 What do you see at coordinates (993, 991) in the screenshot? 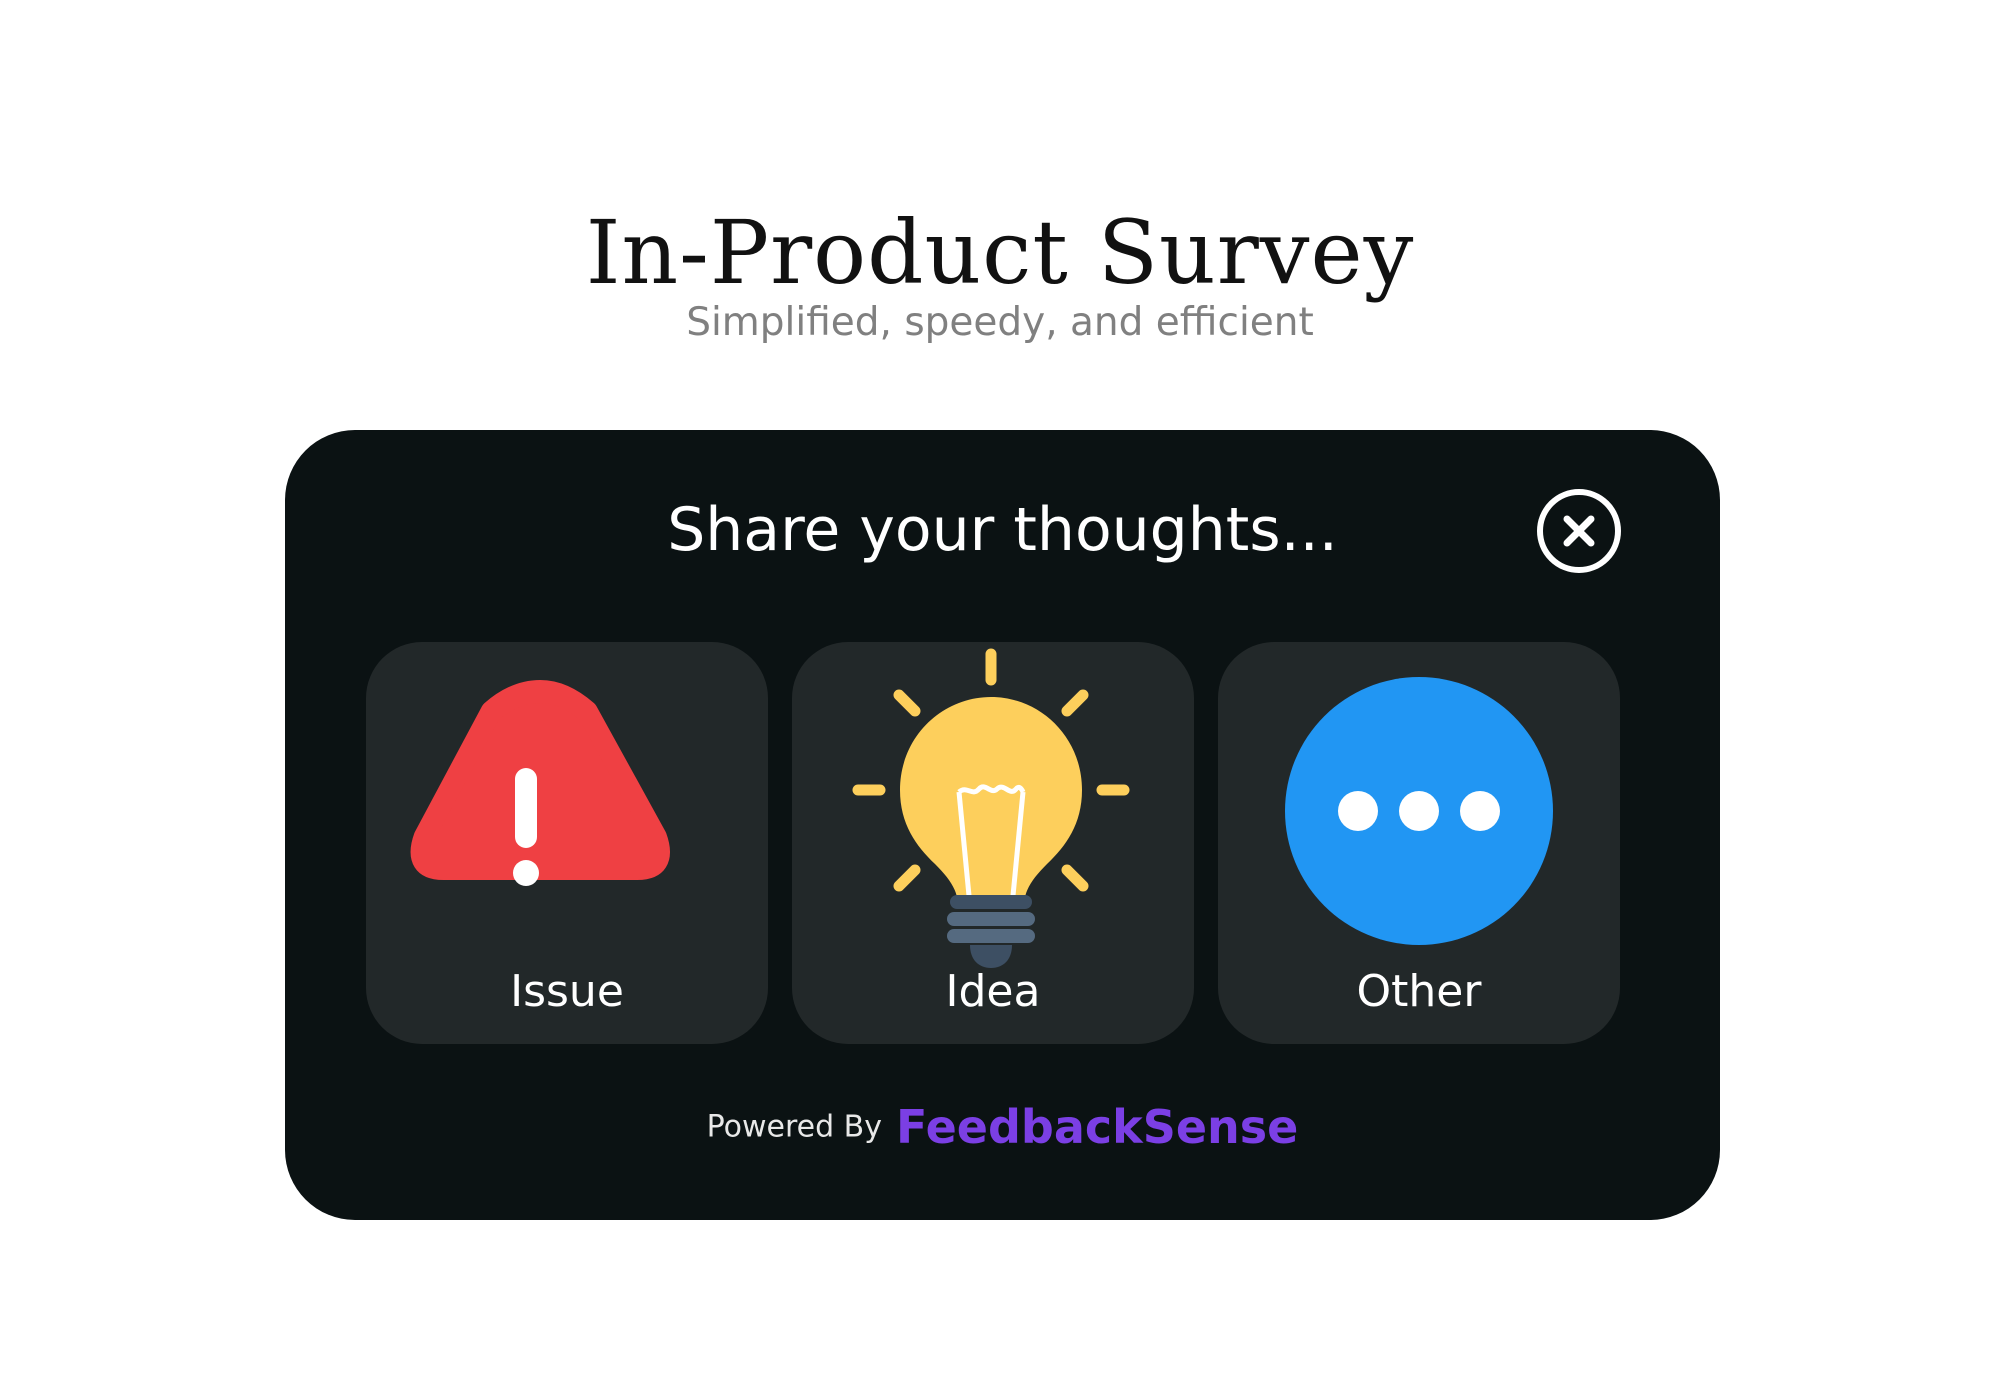
I see `option-idea-label: Idea` at bounding box center [993, 991].